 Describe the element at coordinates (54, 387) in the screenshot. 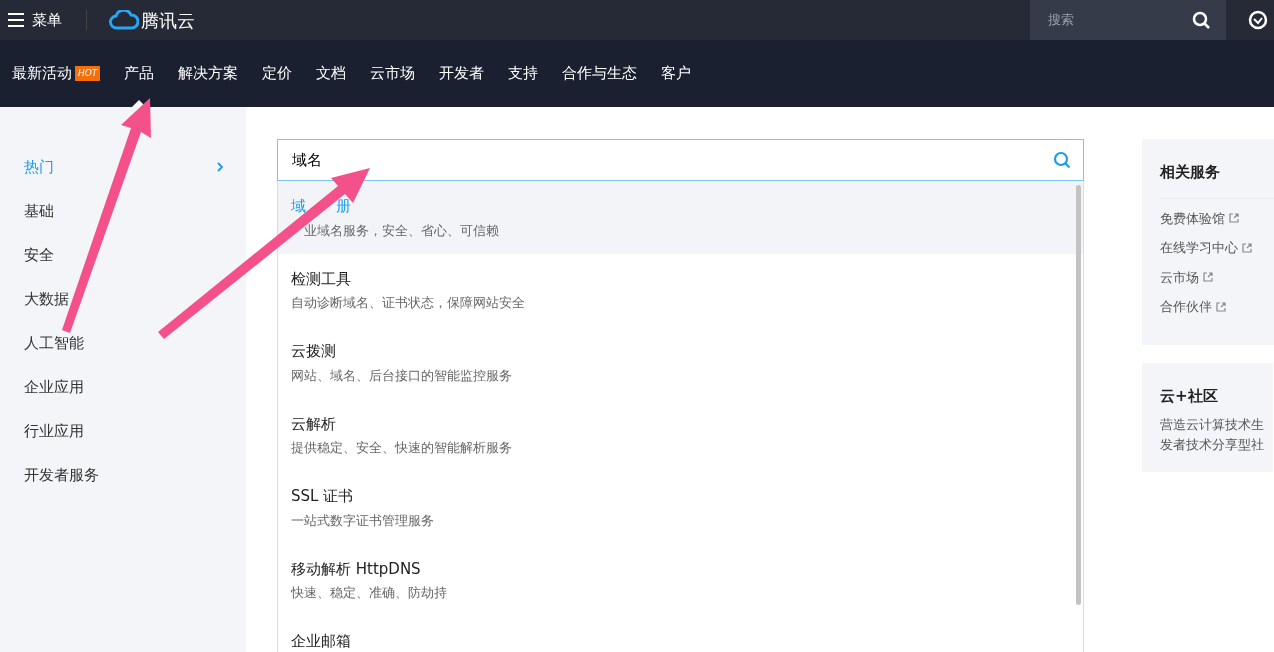

I see `sidebar-item: 企业应用` at that location.